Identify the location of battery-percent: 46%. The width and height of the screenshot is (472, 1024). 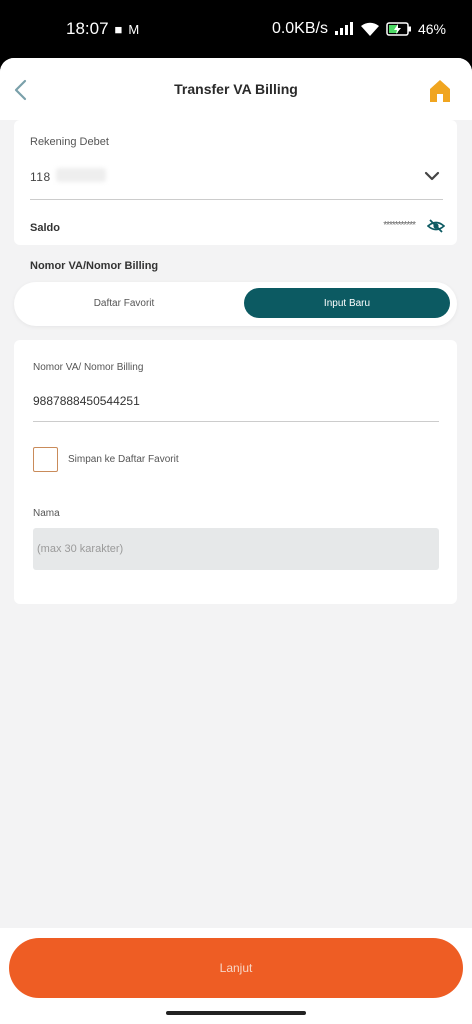
(431, 29).